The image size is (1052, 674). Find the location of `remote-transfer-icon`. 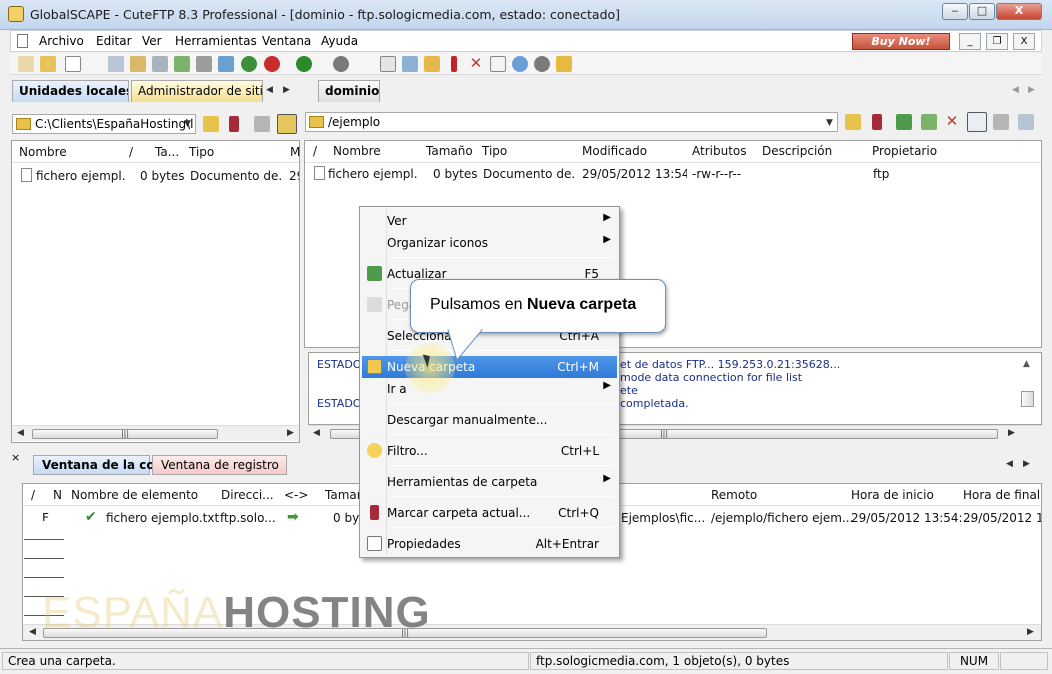

remote-transfer-icon is located at coordinates (1026, 122).